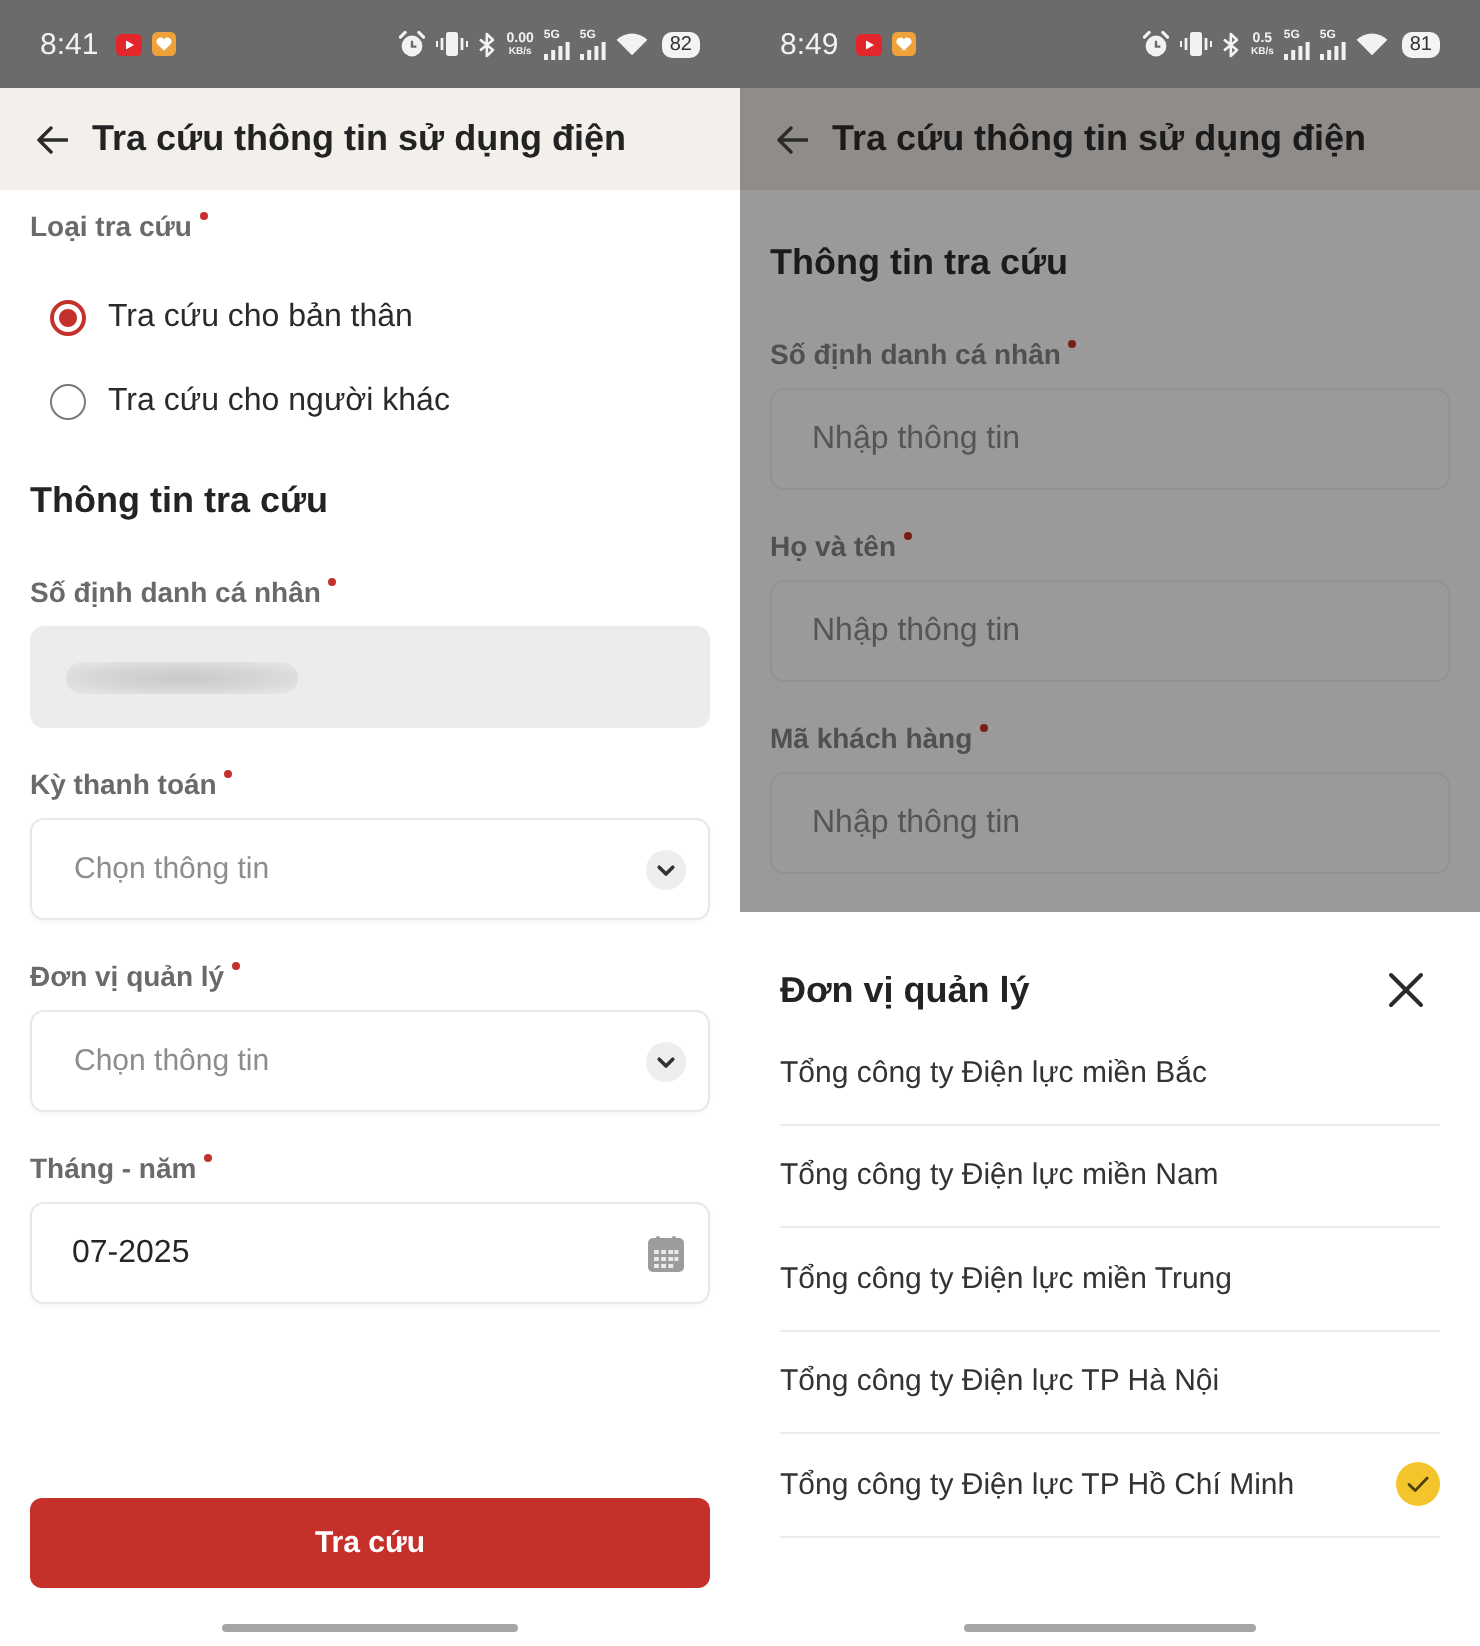 The image size is (1480, 1646). What do you see at coordinates (370, 1253) in the screenshot?
I see `date-field: 07-2025` at bounding box center [370, 1253].